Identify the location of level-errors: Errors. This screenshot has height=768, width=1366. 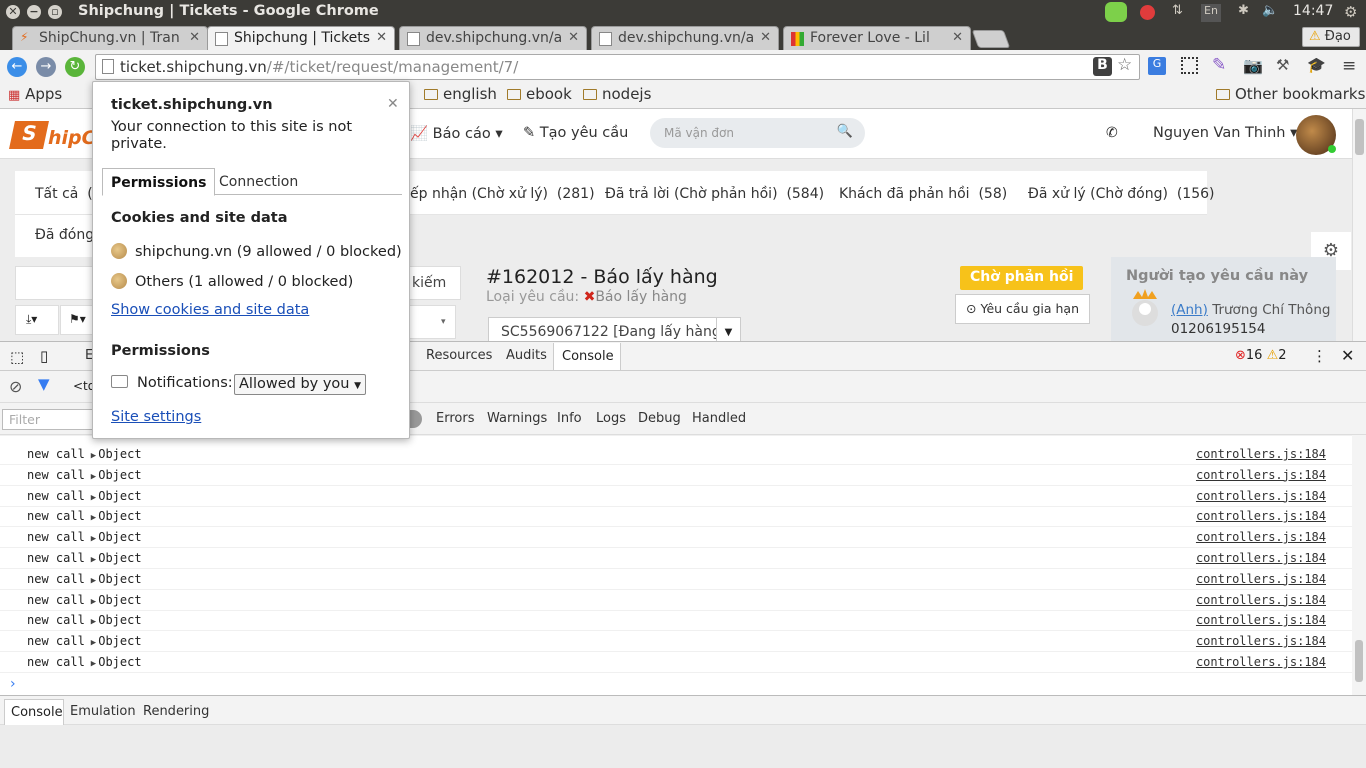
(455, 418).